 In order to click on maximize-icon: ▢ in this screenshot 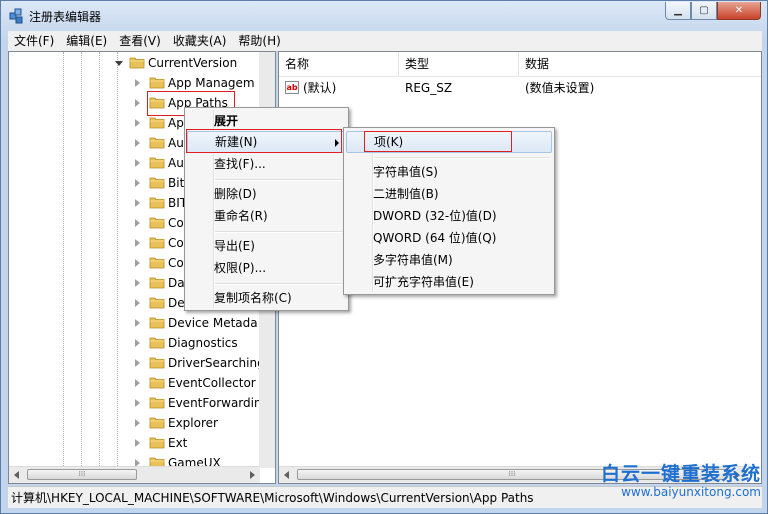, I will do `click(704, 10)`.